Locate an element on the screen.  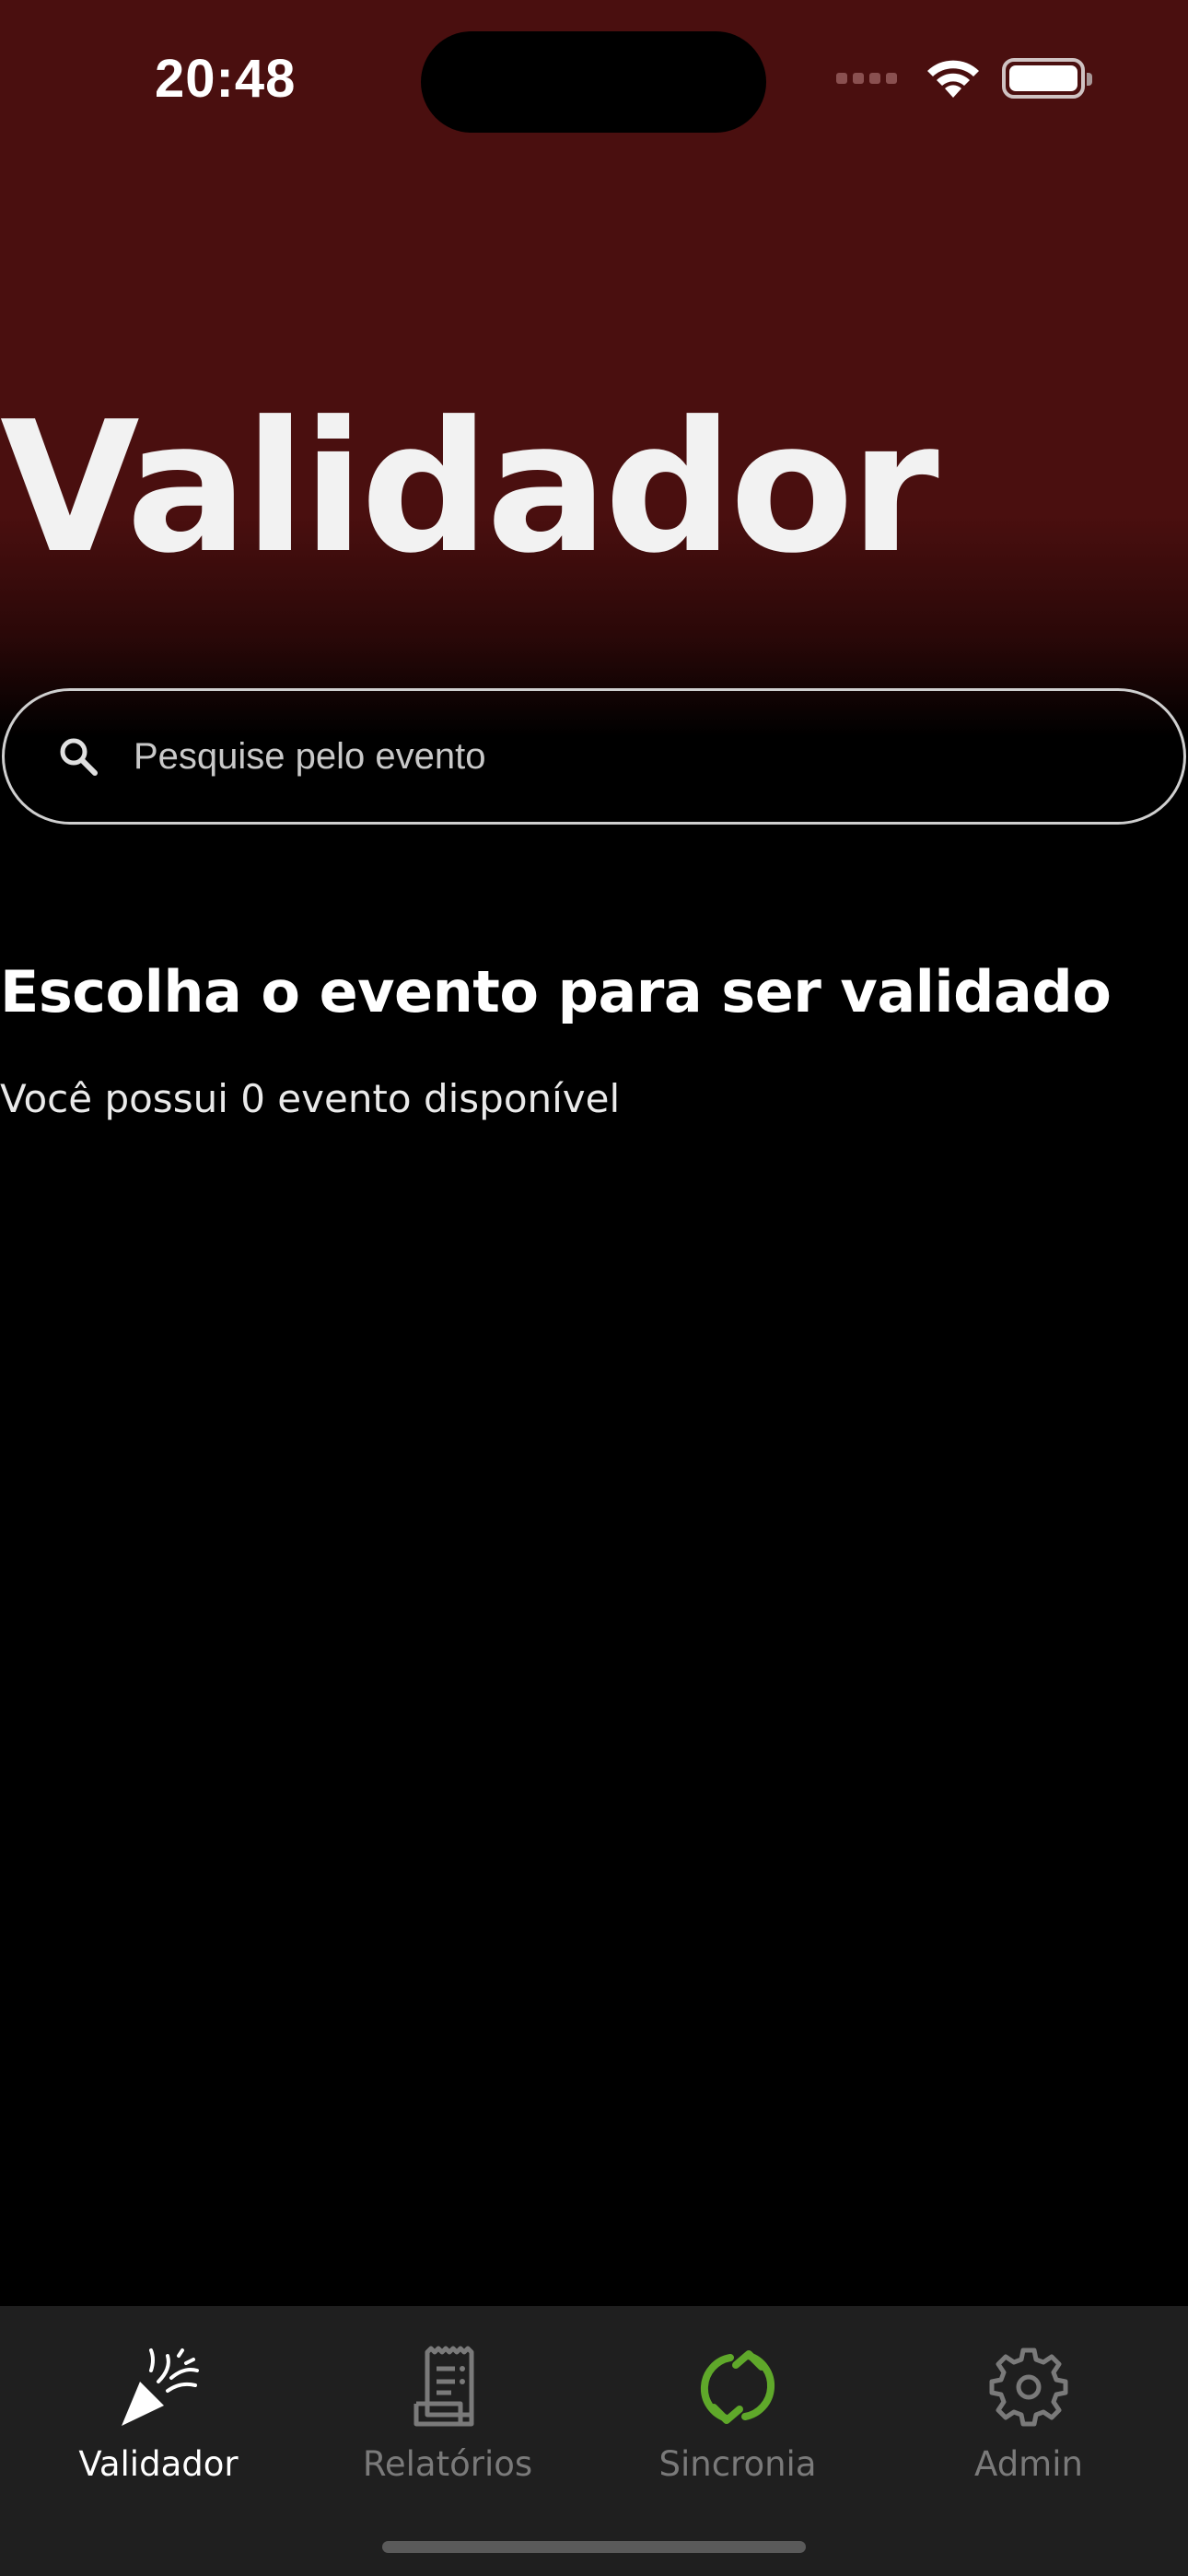
sync-icon is located at coordinates (737, 2387).